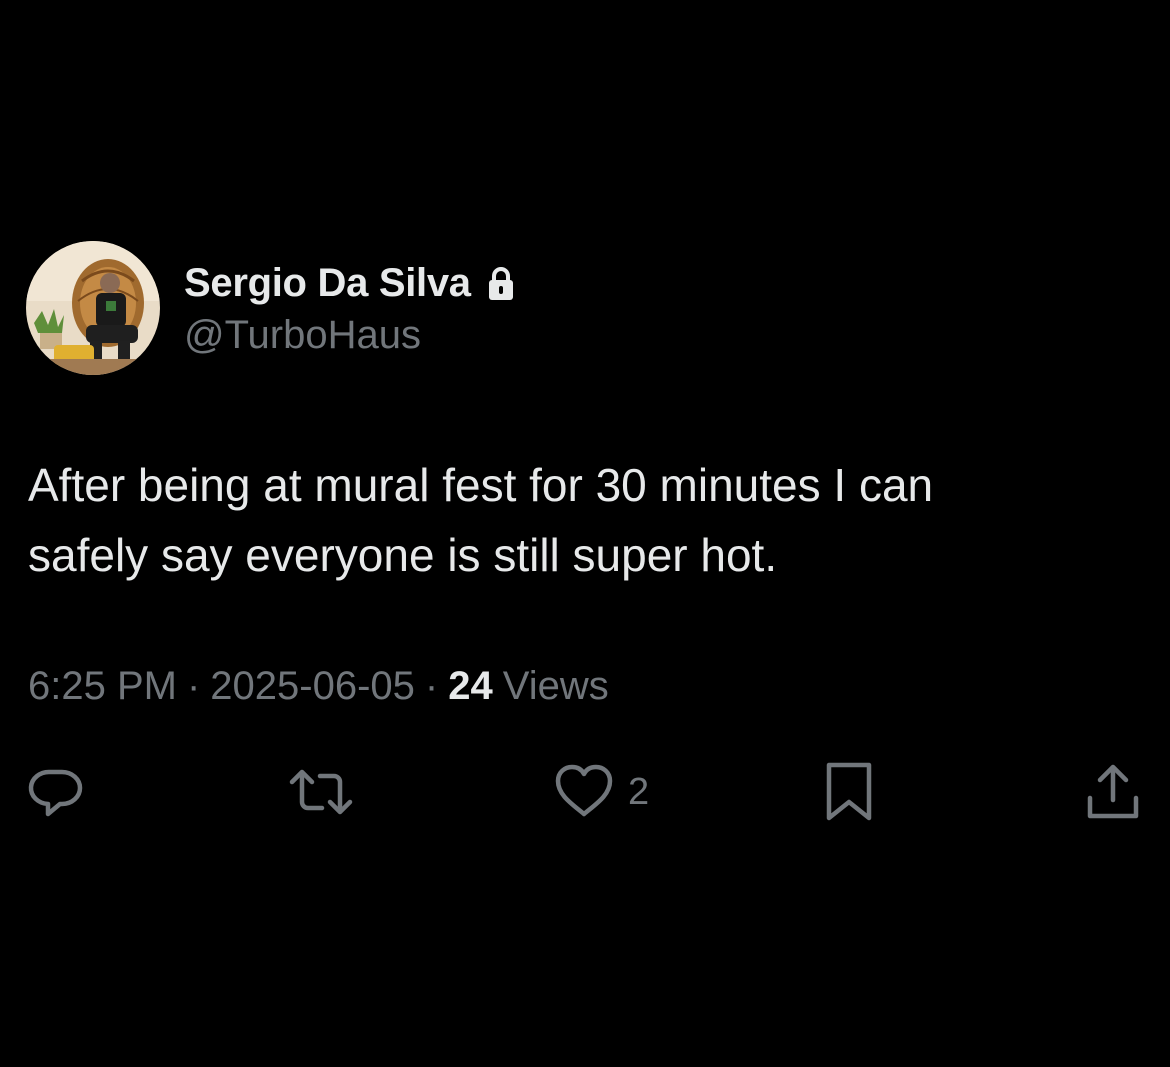 Image resolution: width=1170 pixels, height=1067 pixels. What do you see at coordinates (302, 335) in the screenshot?
I see `author-handle: @TurboHaus` at bounding box center [302, 335].